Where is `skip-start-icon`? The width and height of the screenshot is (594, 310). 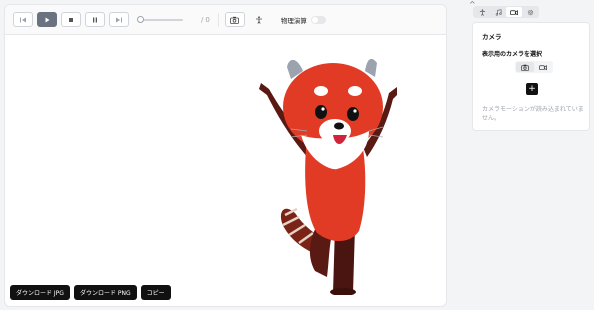 skip-start-icon is located at coordinates (23, 19).